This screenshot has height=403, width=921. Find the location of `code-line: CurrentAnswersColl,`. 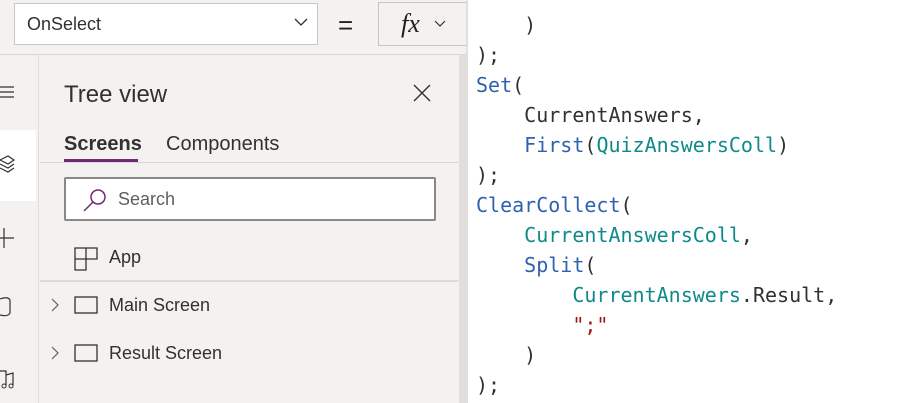

code-line: CurrentAnswersColl, is located at coordinates (656, 235).